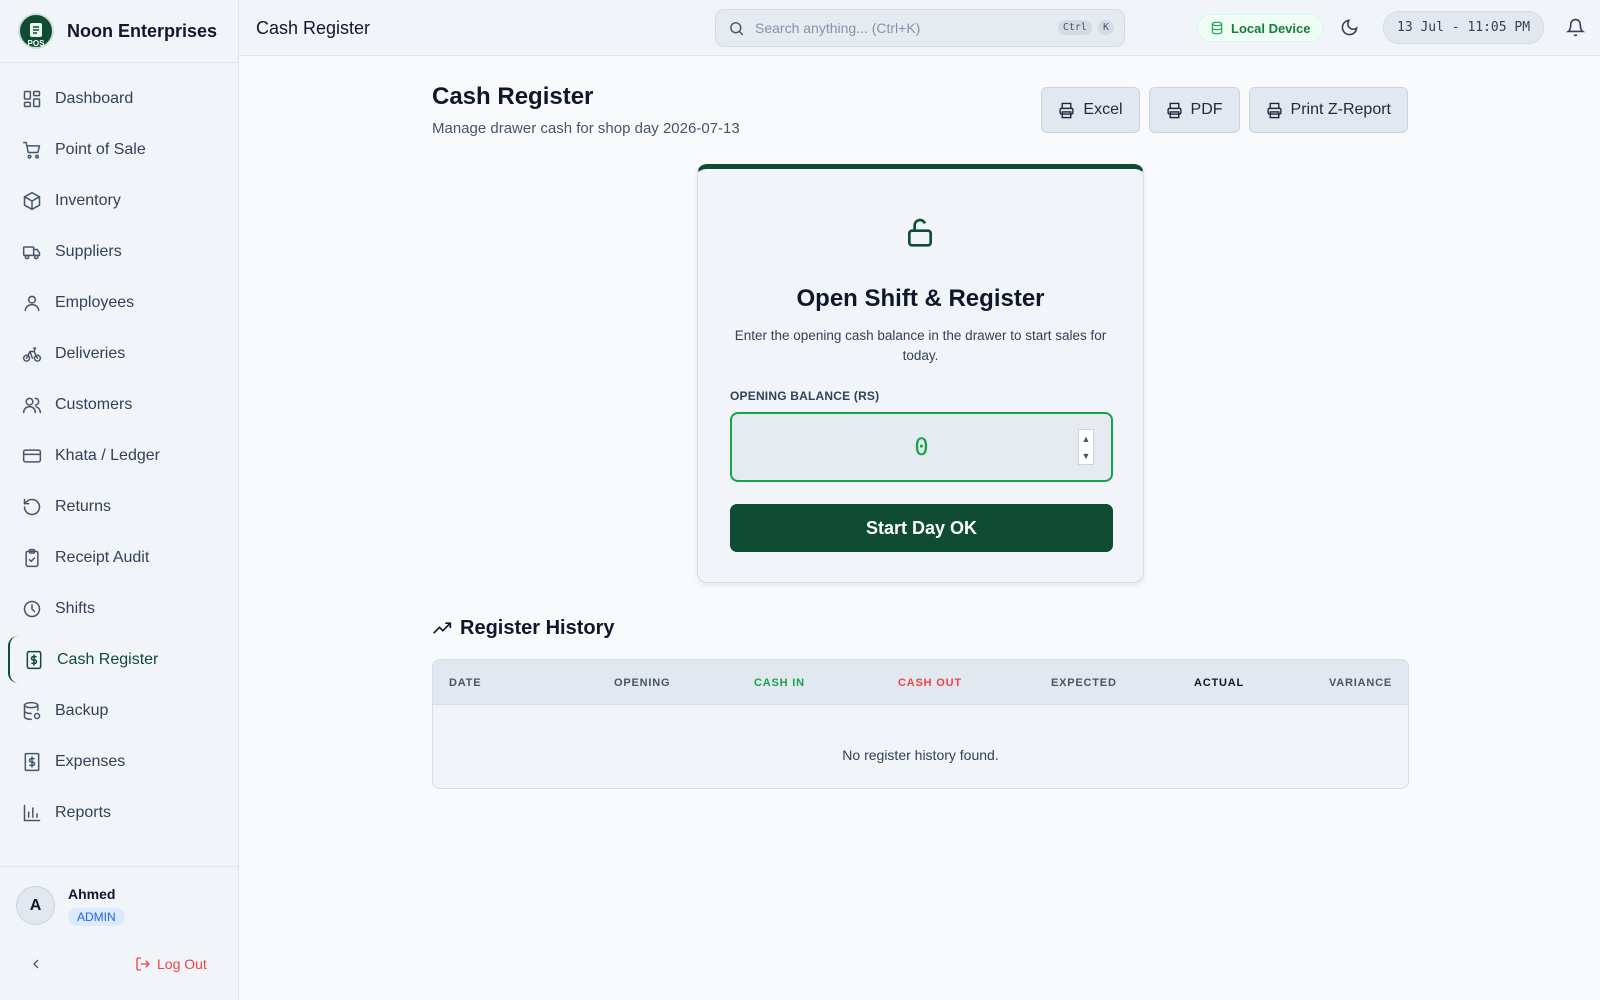 This screenshot has width=1600, height=1000. I want to click on search-bar: Ctrl K, so click(920, 28).